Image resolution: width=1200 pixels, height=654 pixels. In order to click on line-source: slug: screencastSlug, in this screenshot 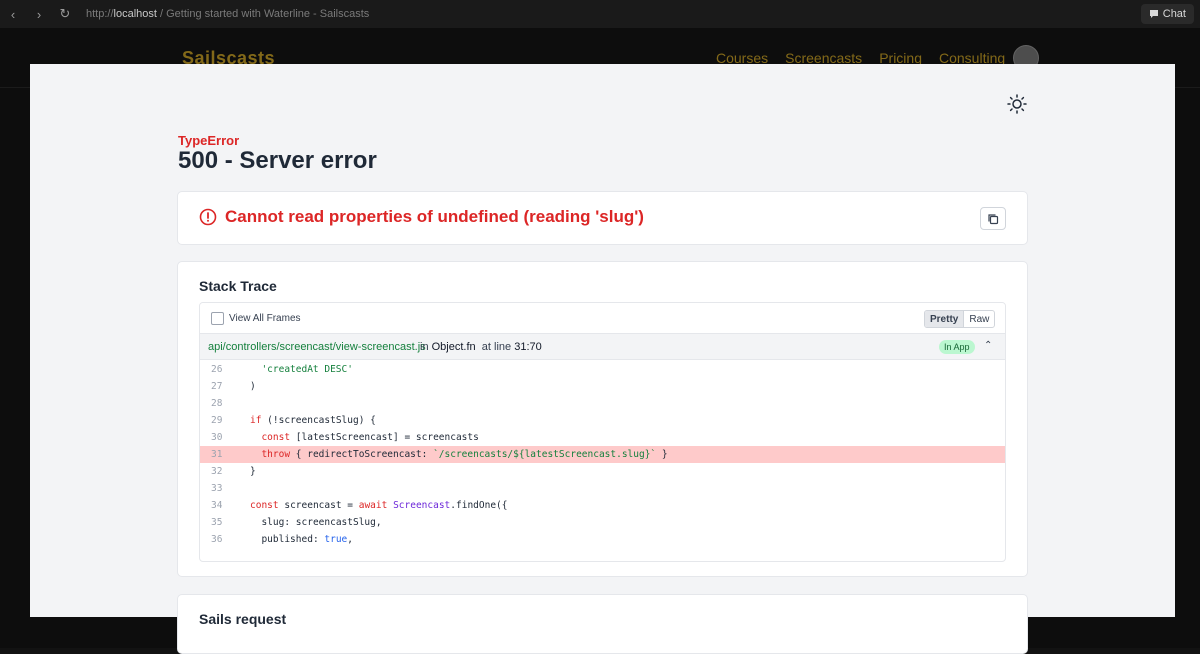, I will do `click(321, 522)`.